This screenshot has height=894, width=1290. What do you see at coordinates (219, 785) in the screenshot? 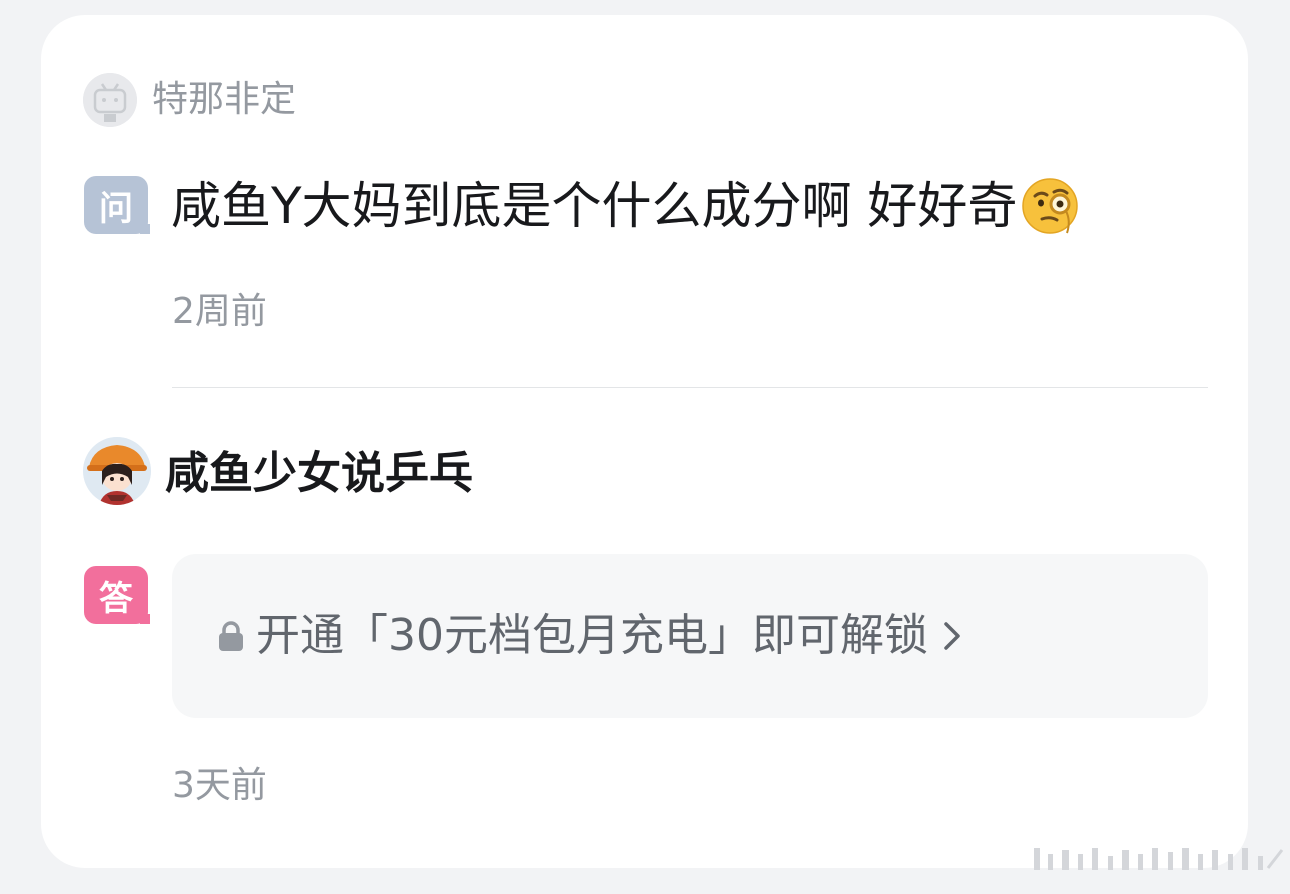
I see `answer-time: 3天前` at bounding box center [219, 785].